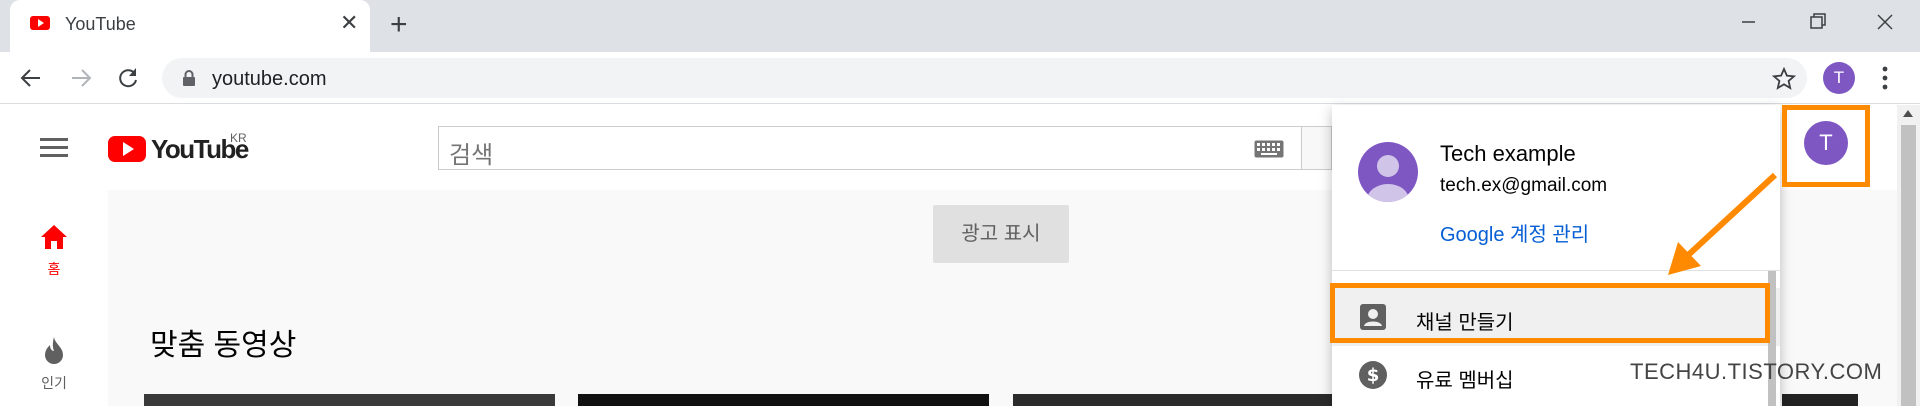 Image resolution: width=1920 pixels, height=406 pixels. Describe the element at coordinates (1784, 79) in the screenshot. I see `bookmark-star-icon` at that location.